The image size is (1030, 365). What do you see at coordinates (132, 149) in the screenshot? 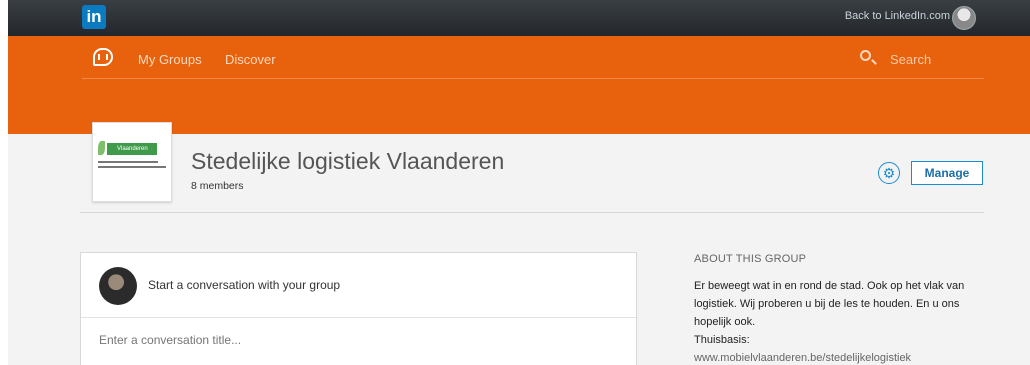
I see `group-logo-text: Vlaanderen` at bounding box center [132, 149].